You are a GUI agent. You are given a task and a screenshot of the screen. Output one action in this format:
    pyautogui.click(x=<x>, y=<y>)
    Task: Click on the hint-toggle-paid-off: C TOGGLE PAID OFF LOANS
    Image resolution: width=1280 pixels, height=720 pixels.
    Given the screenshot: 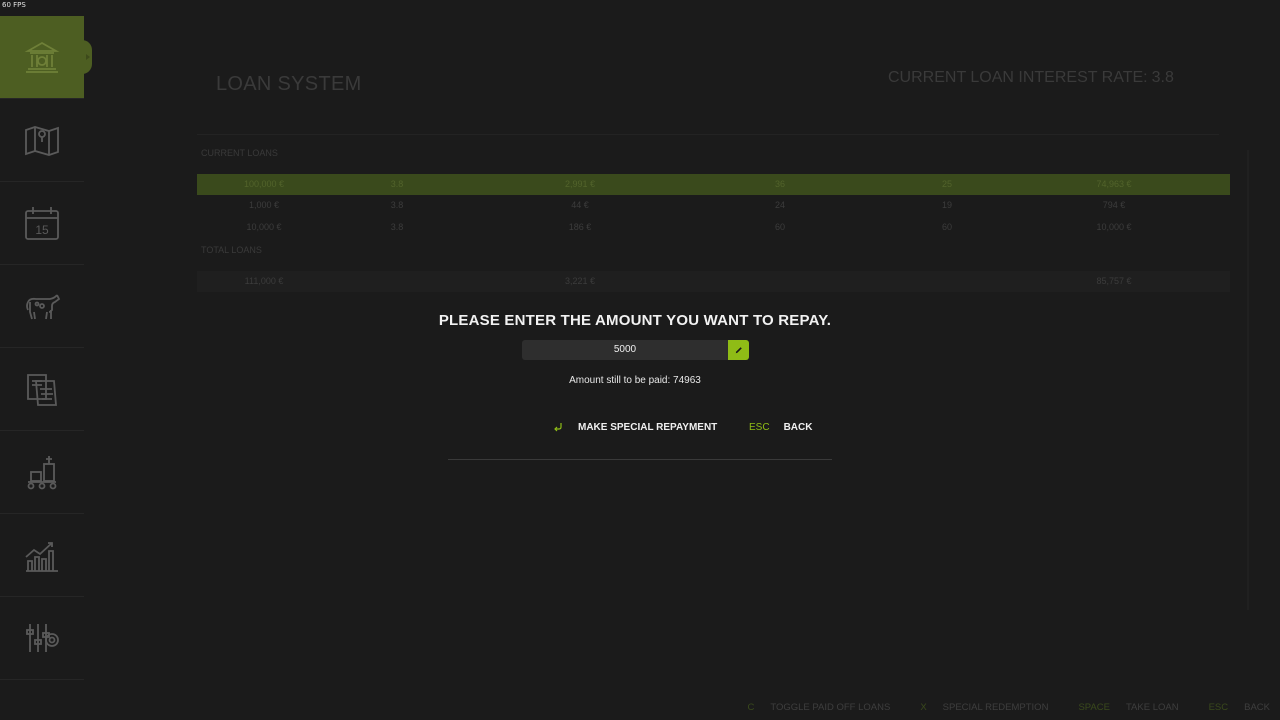 What is the action you would take?
    pyautogui.click(x=818, y=707)
    